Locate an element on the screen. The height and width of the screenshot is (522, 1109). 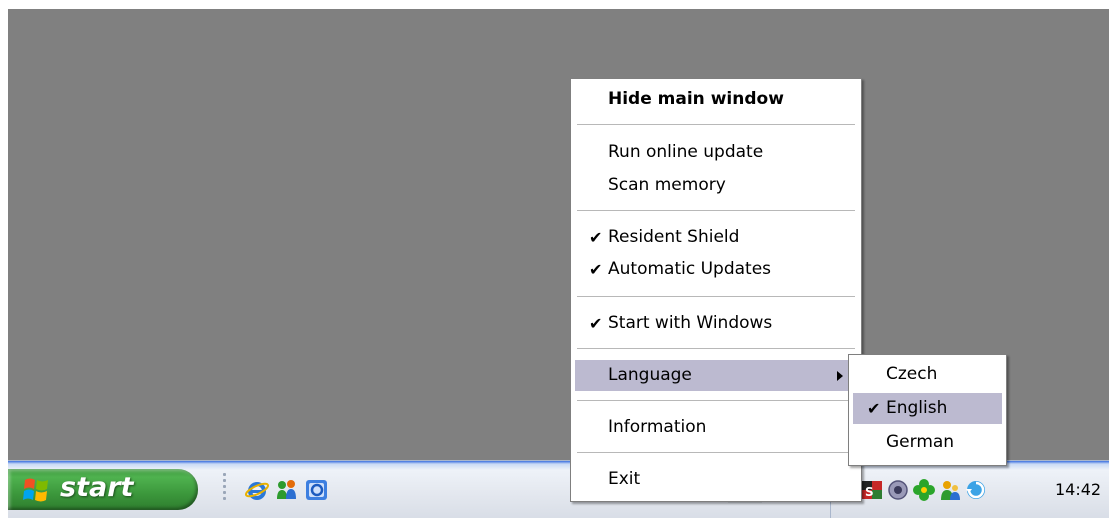
internet-explorer-icon is located at coordinates (257, 490).